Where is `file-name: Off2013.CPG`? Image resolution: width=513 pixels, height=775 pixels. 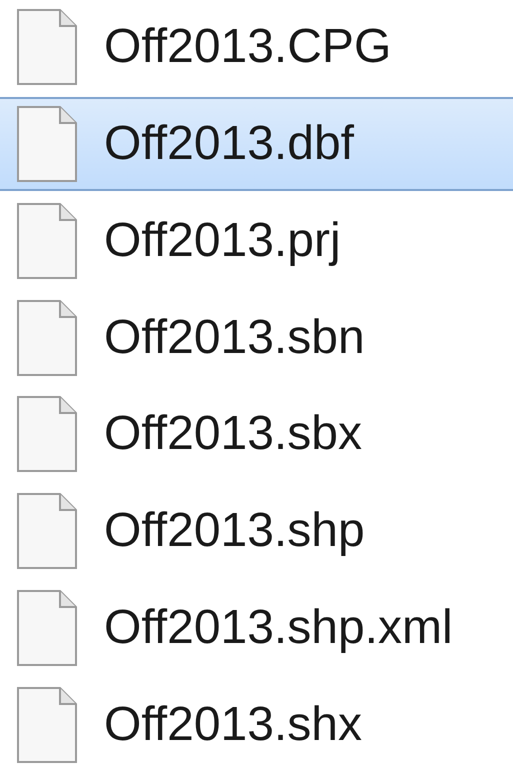 file-name: Off2013.CPG is located at coordinates (248, 46).